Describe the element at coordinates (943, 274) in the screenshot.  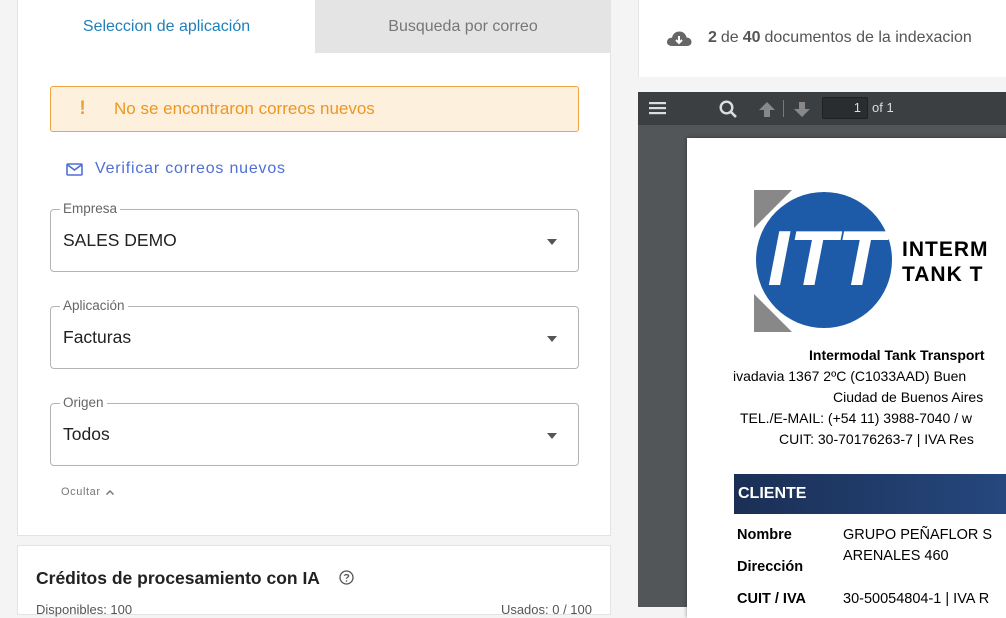
I see `logo-line-2: TANK T` at that location.